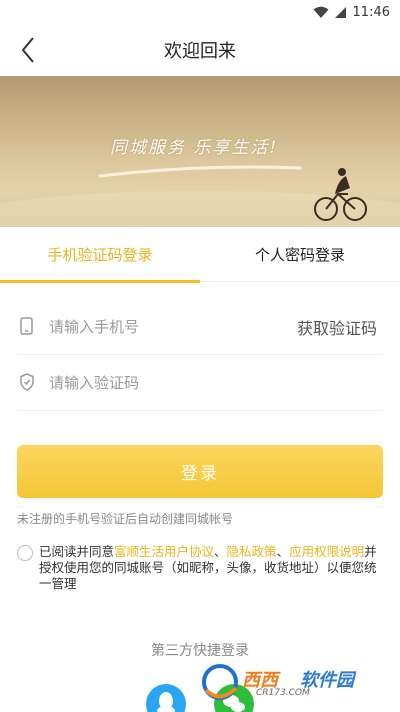 This screenshot has width=400, height=712. I want to click on shield-icon, so click(27, 382).